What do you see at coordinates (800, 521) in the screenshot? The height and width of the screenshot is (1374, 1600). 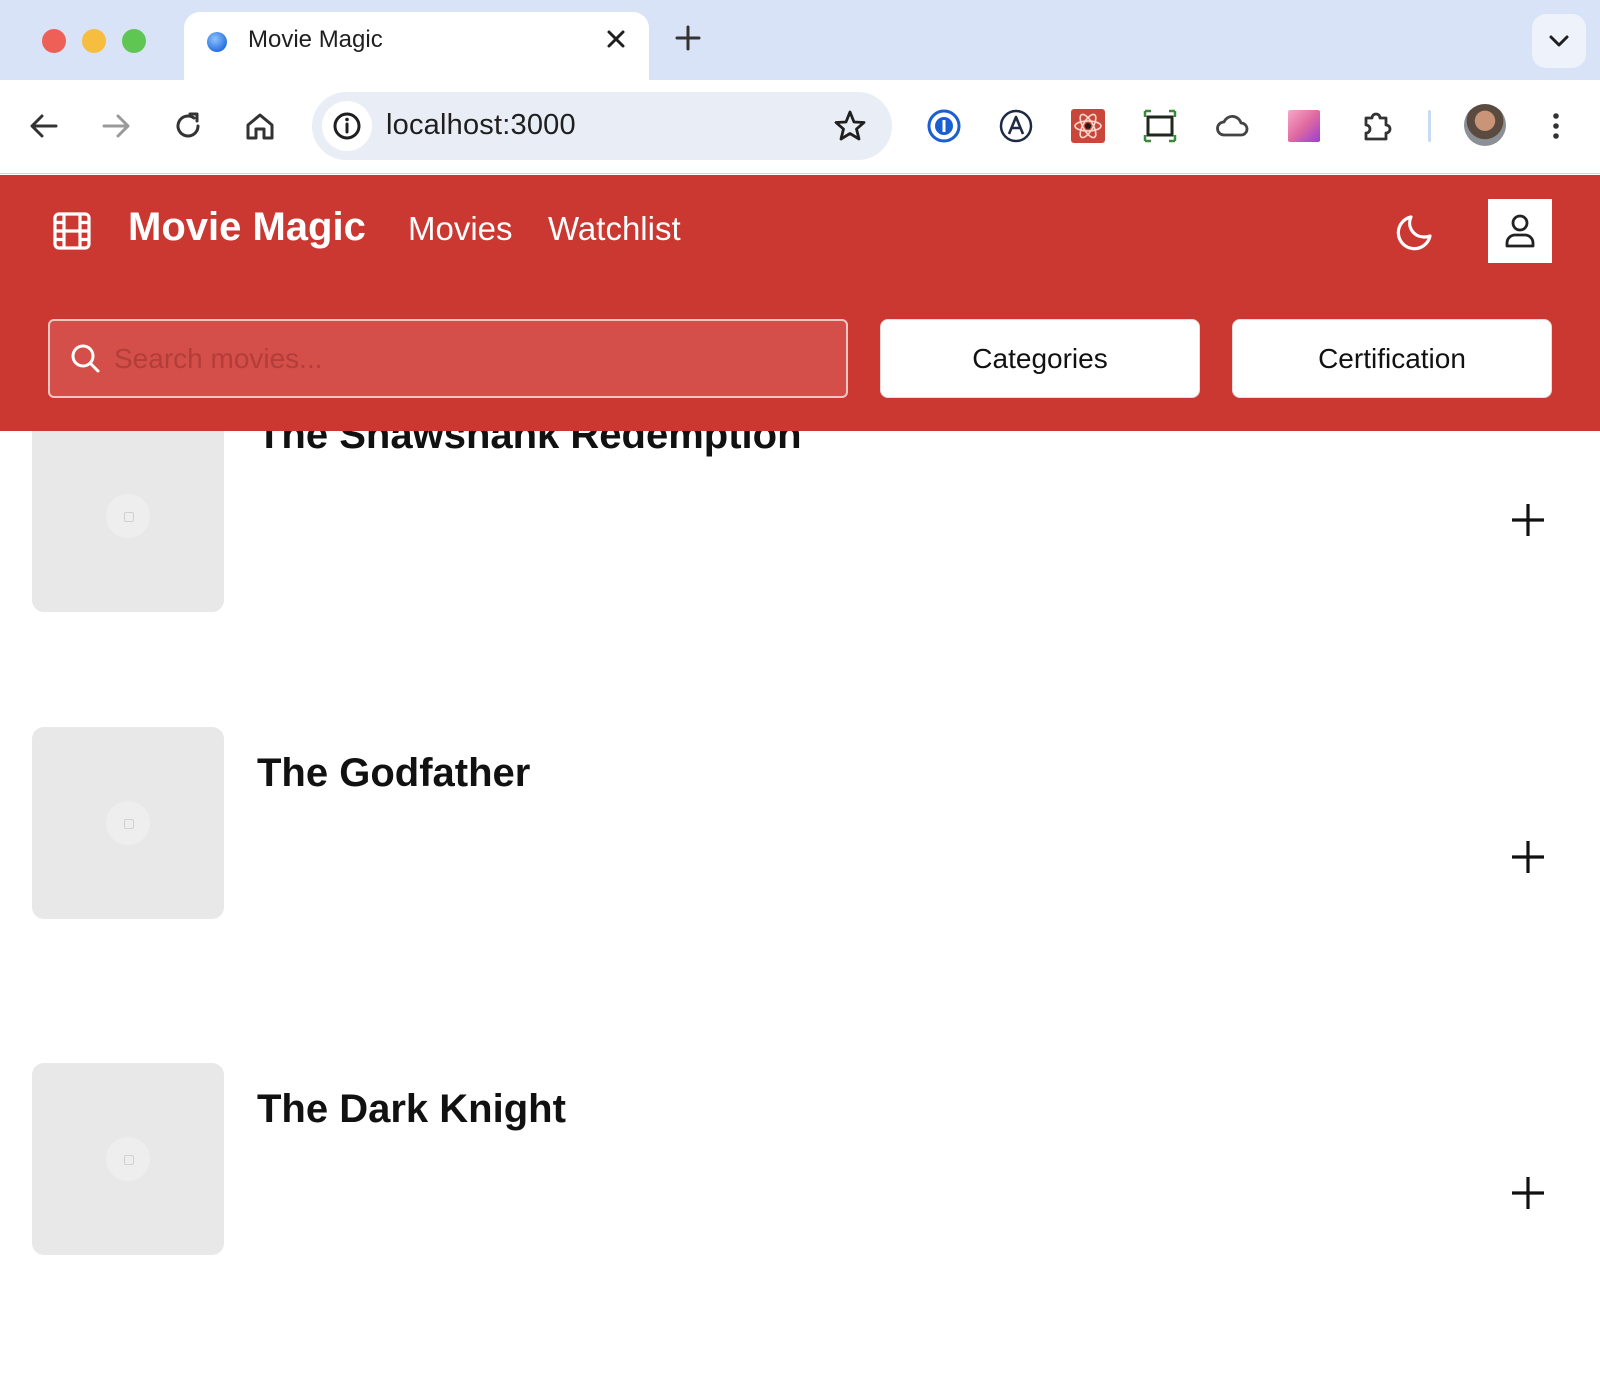 I see `movie-item: The Shawshank Redemption` at bounding box center [800, 521].